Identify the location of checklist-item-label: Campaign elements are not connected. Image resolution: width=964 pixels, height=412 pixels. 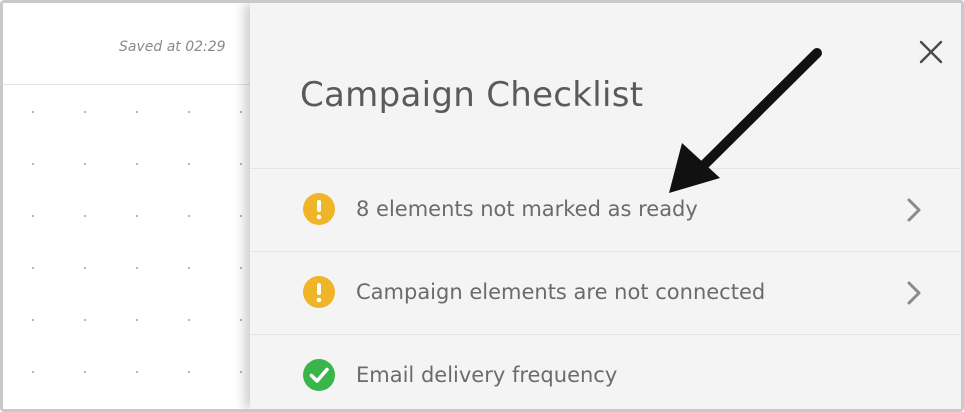
(561, 292).